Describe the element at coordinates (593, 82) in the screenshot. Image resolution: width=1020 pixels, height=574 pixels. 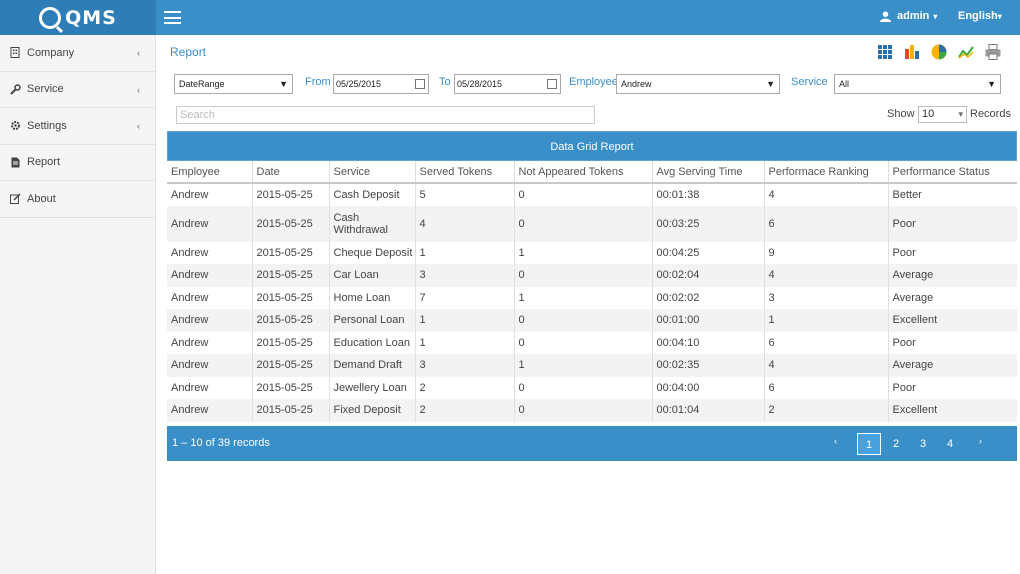
I see `employee-label: Employee` at that location.